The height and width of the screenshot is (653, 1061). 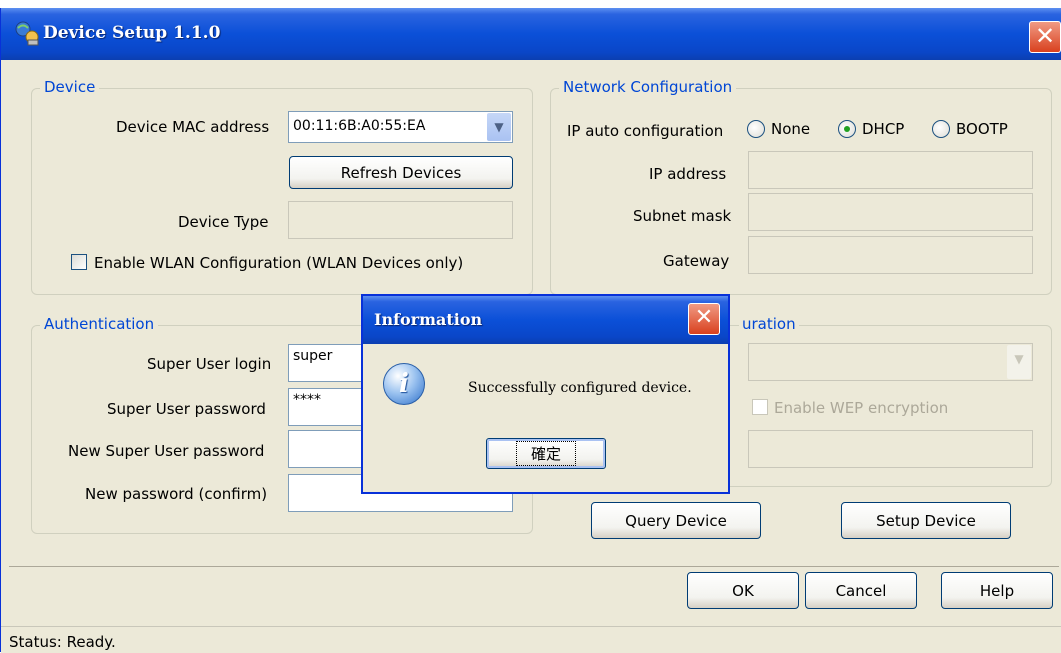 I want to click on radio-dhcp, so click(x=847, y=129).